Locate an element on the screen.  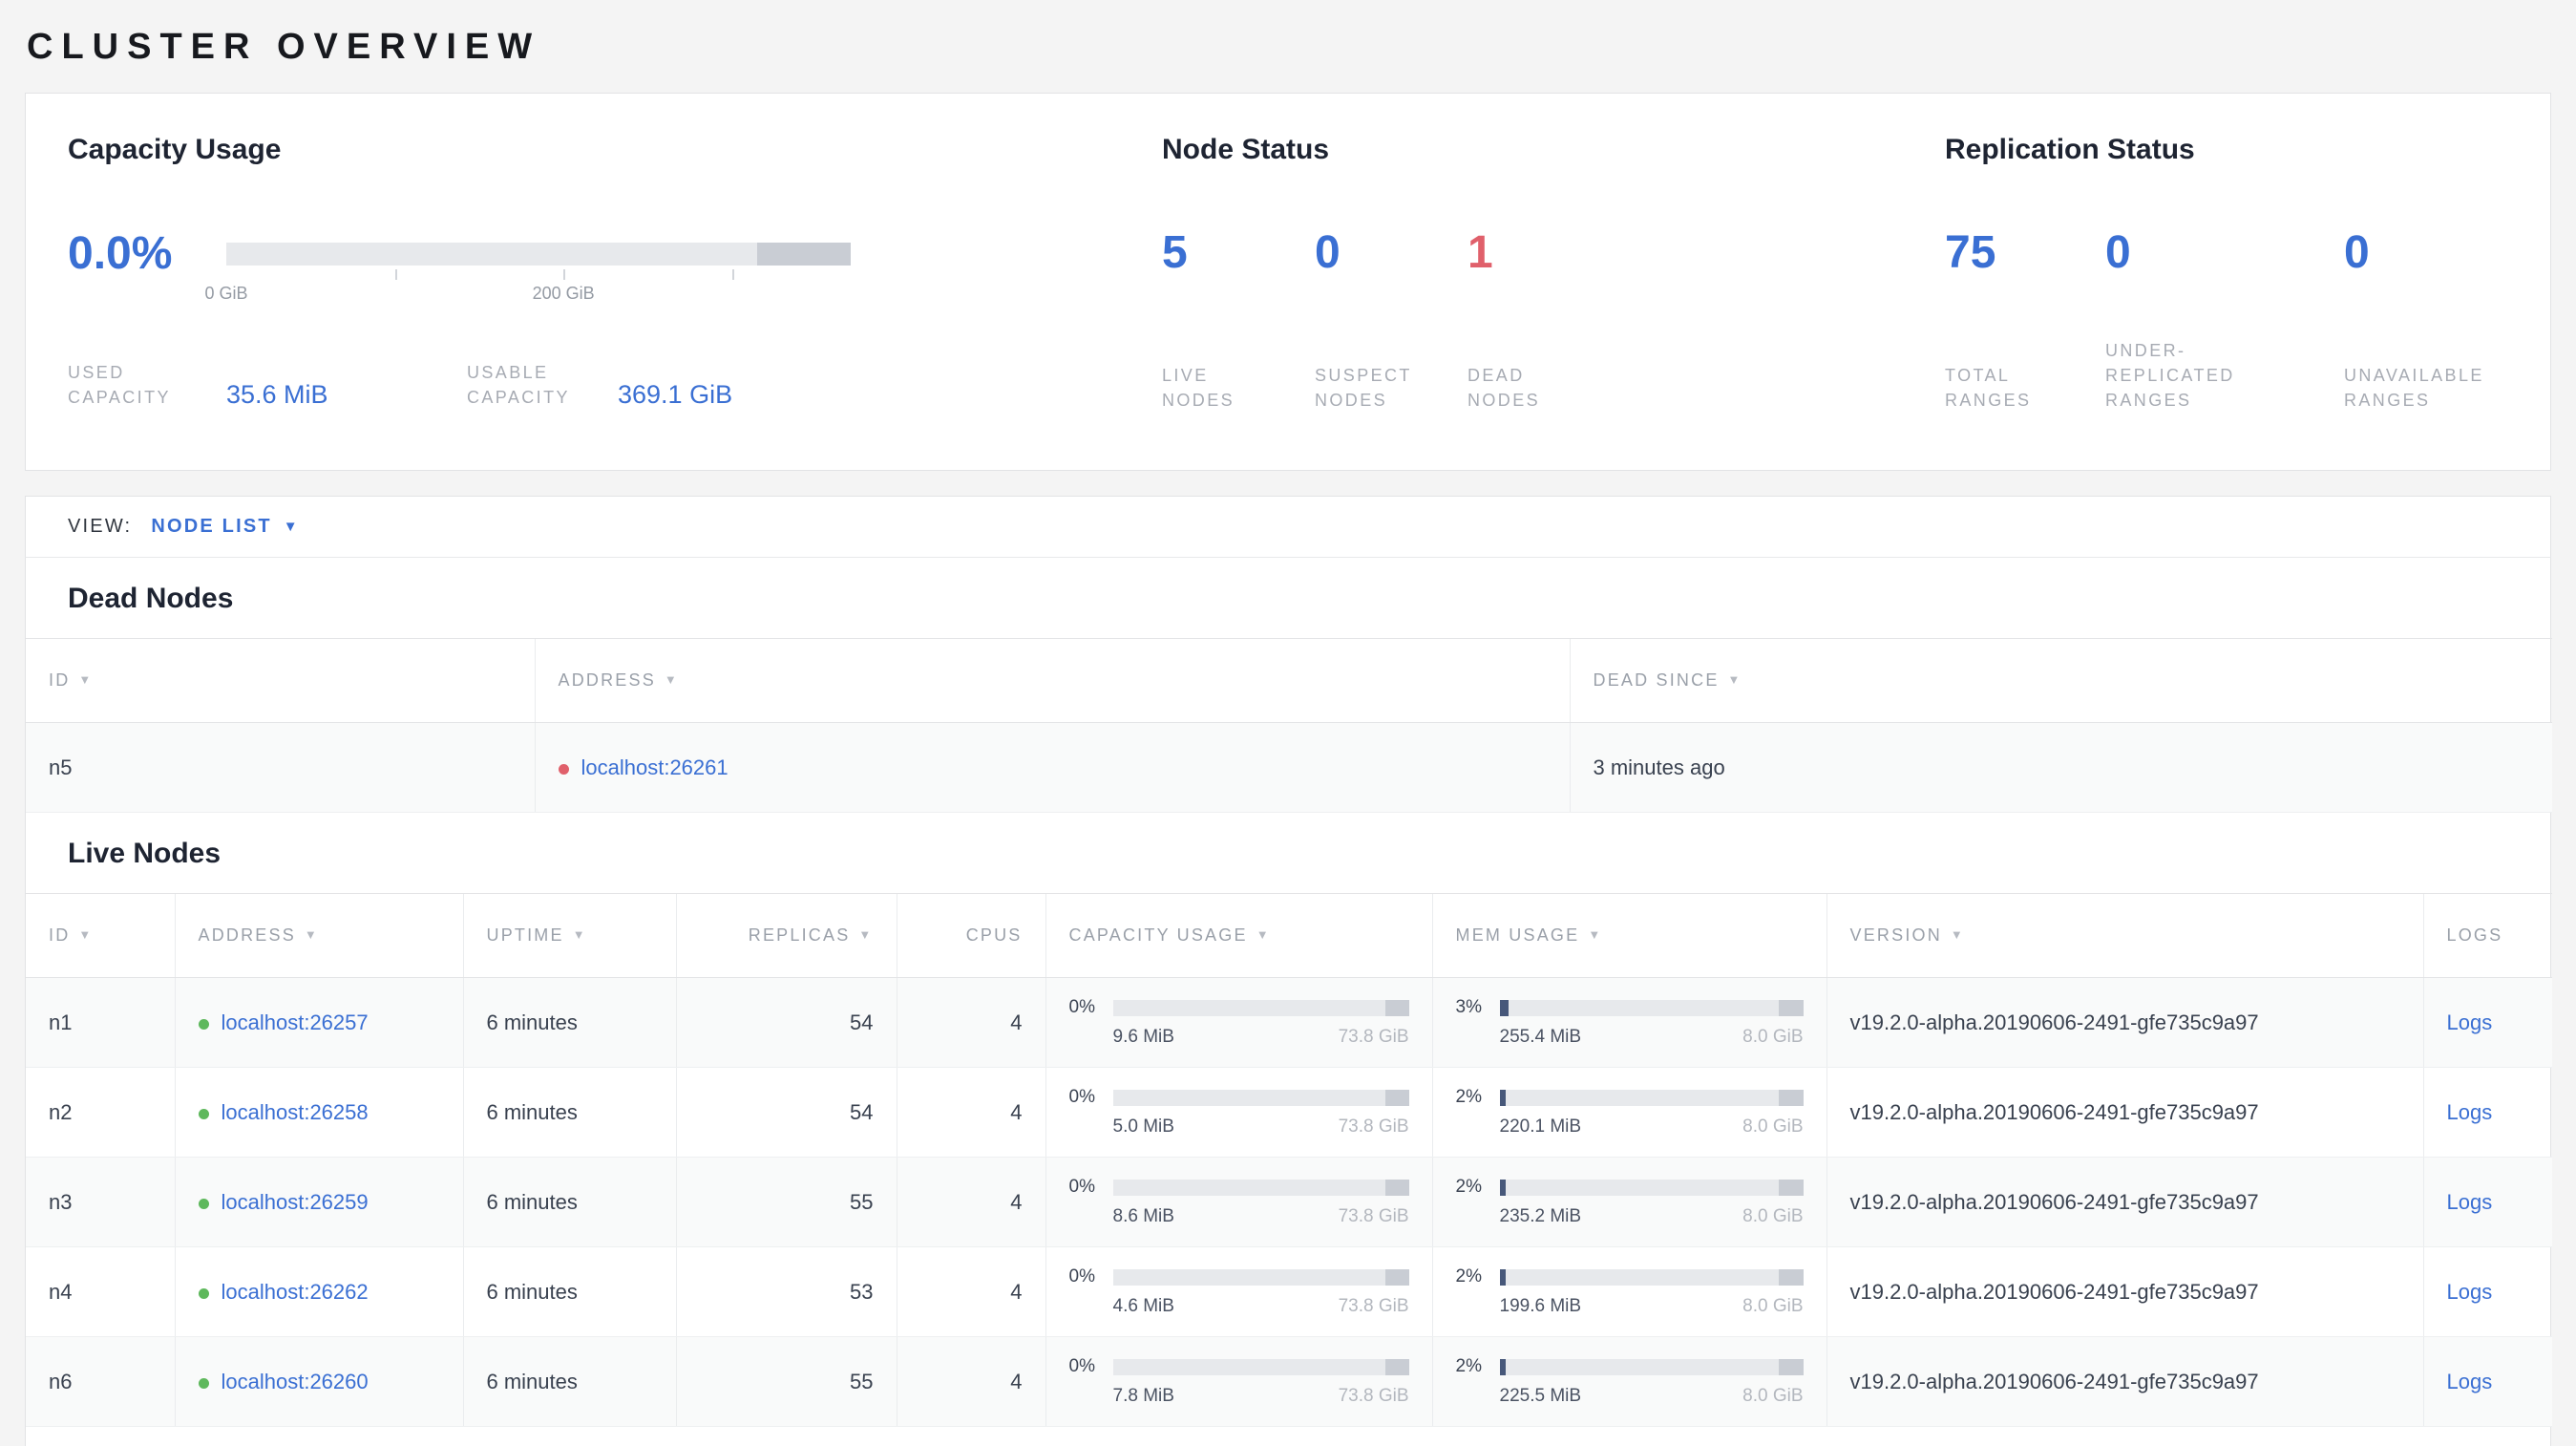
capacity-usage-bar: 0% 8.6 MiB 73.8 GiB is located at coordinates (1239, 1202).